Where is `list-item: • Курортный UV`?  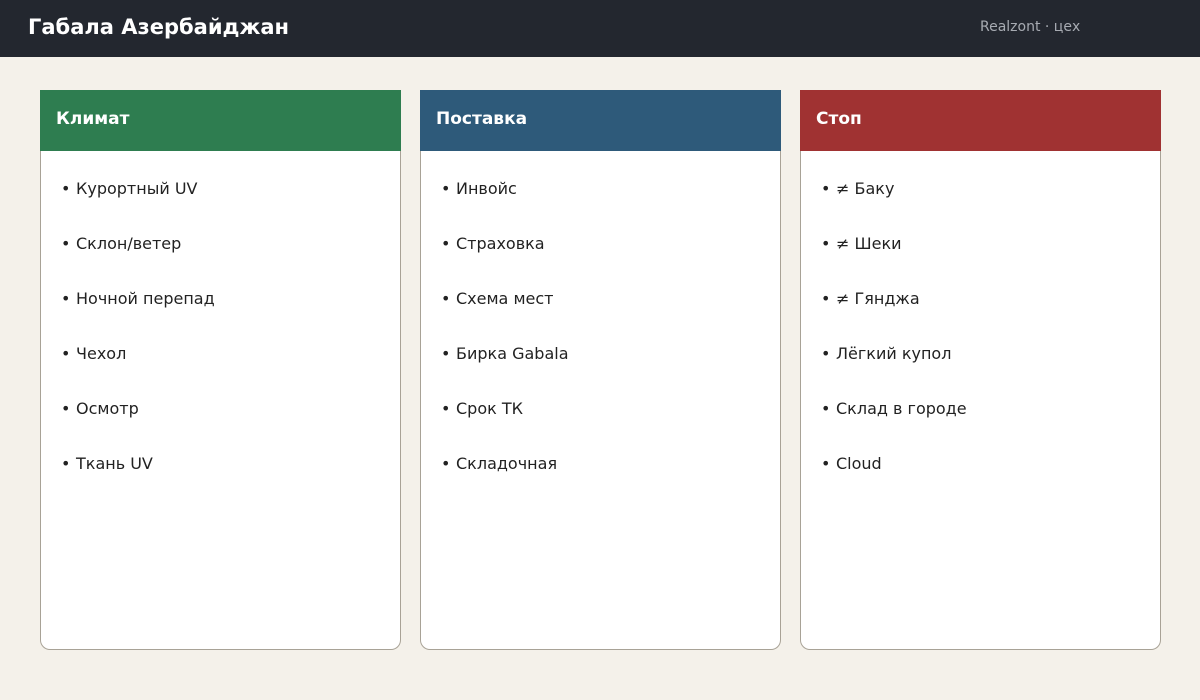
list-item: • Курортный UV is located at coordinates (138, 206).